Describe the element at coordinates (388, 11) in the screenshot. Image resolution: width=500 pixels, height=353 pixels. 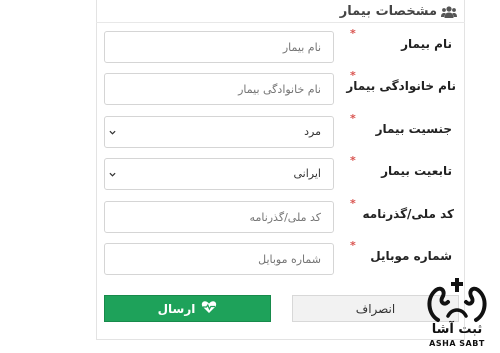
I see `section-title: مشخصات بیمار` at that location.